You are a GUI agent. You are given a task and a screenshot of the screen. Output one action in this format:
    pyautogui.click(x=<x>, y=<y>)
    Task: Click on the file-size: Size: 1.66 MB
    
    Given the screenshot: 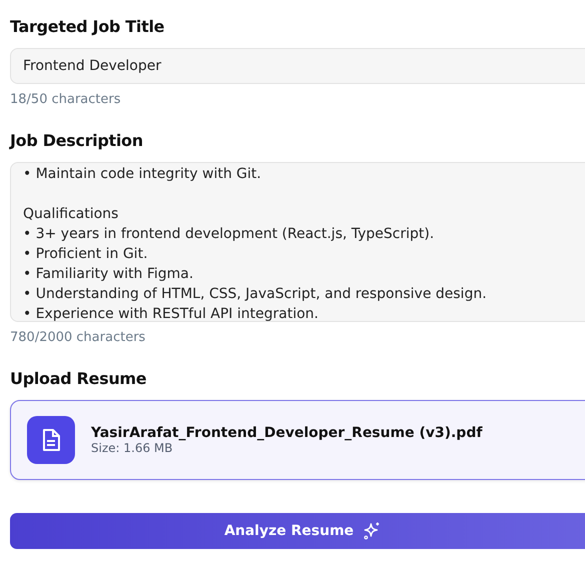 What is the action you would take?
    pyautogui.click(x=132, y=448)
    